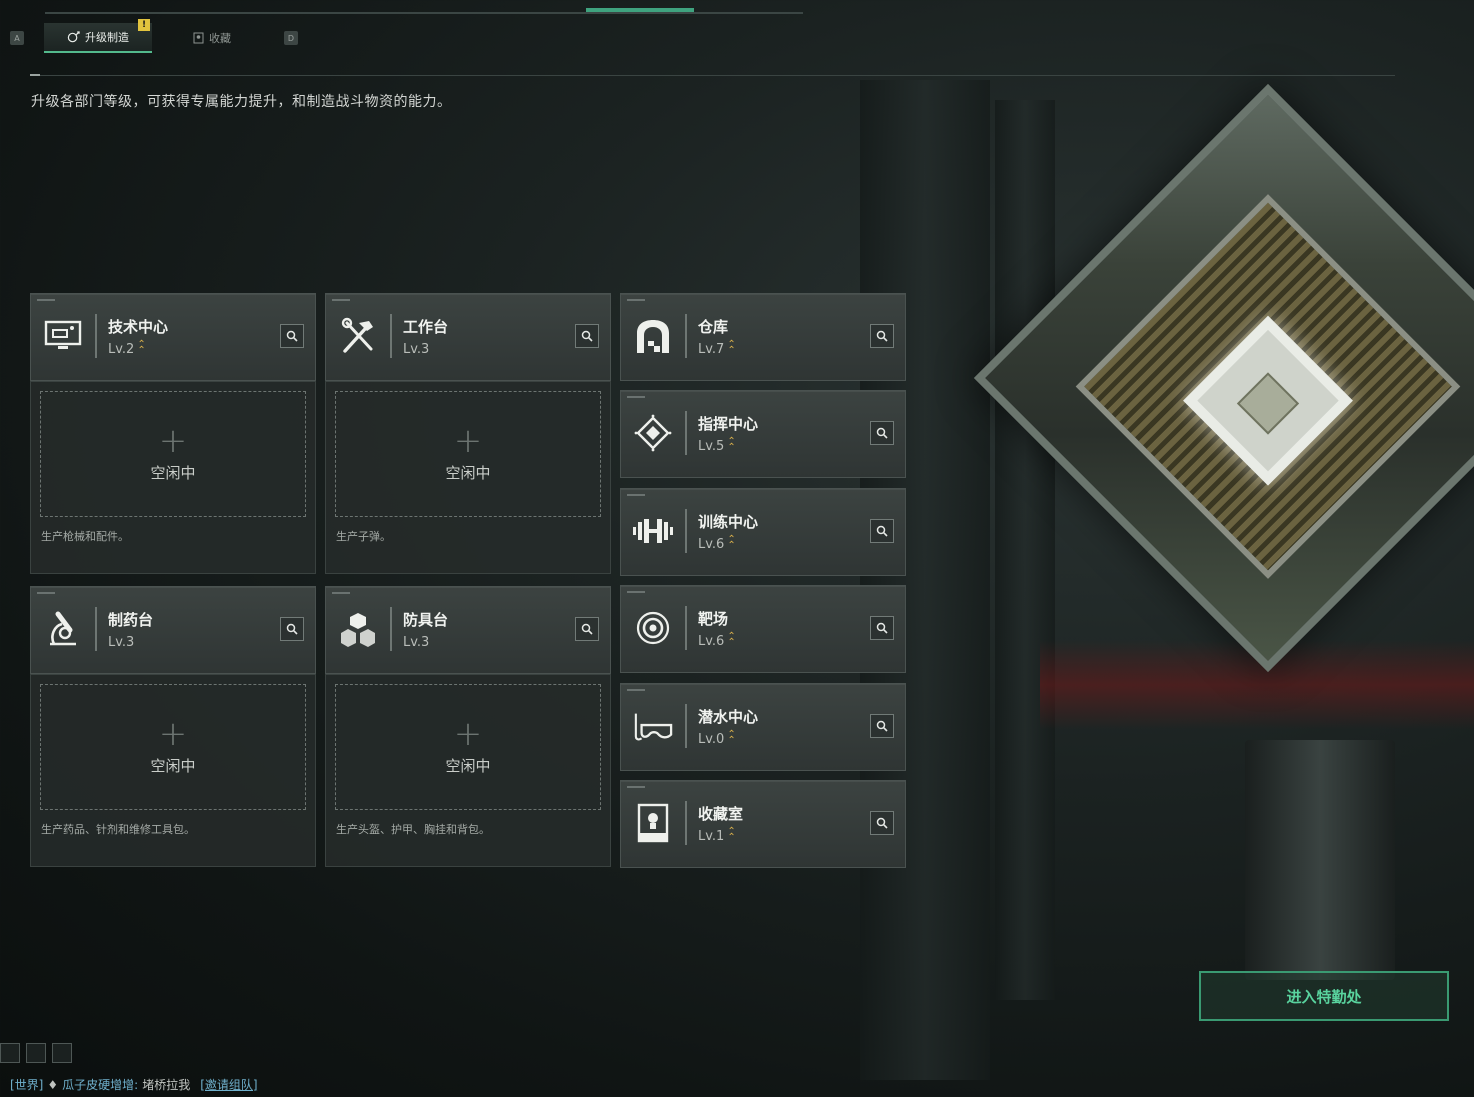 The width and height of the screenshot is (1474, 1097). I want to click on production-description: 生产药品、针剂和维修工具包。, so click(118, 829).